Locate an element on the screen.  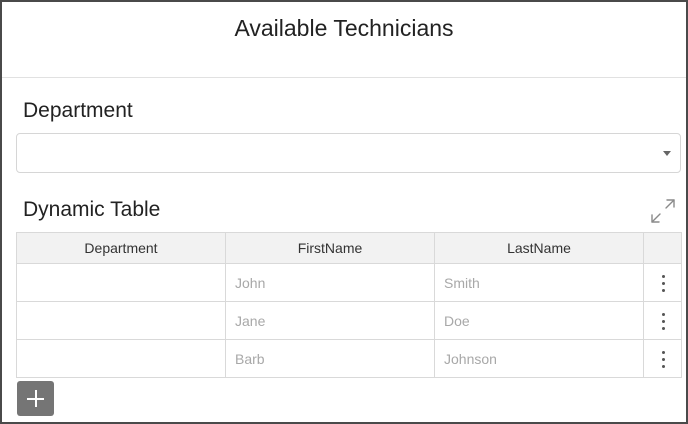
cell-lastname: Doe is located at coordinates (539, 320).